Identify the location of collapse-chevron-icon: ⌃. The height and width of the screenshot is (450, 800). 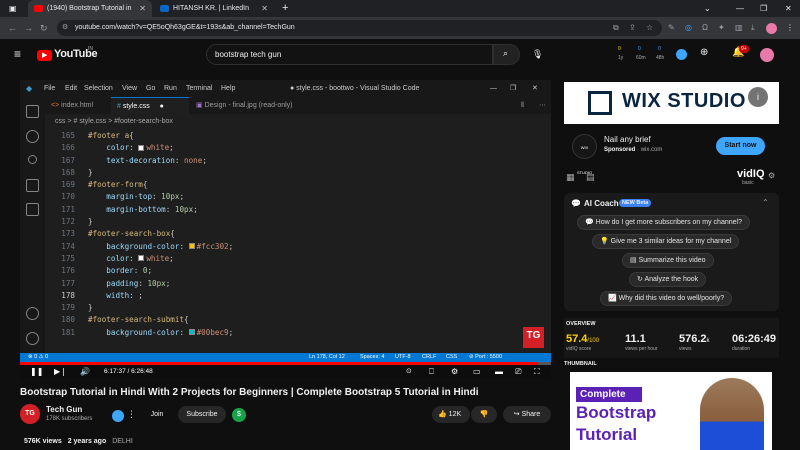
(765, 202).